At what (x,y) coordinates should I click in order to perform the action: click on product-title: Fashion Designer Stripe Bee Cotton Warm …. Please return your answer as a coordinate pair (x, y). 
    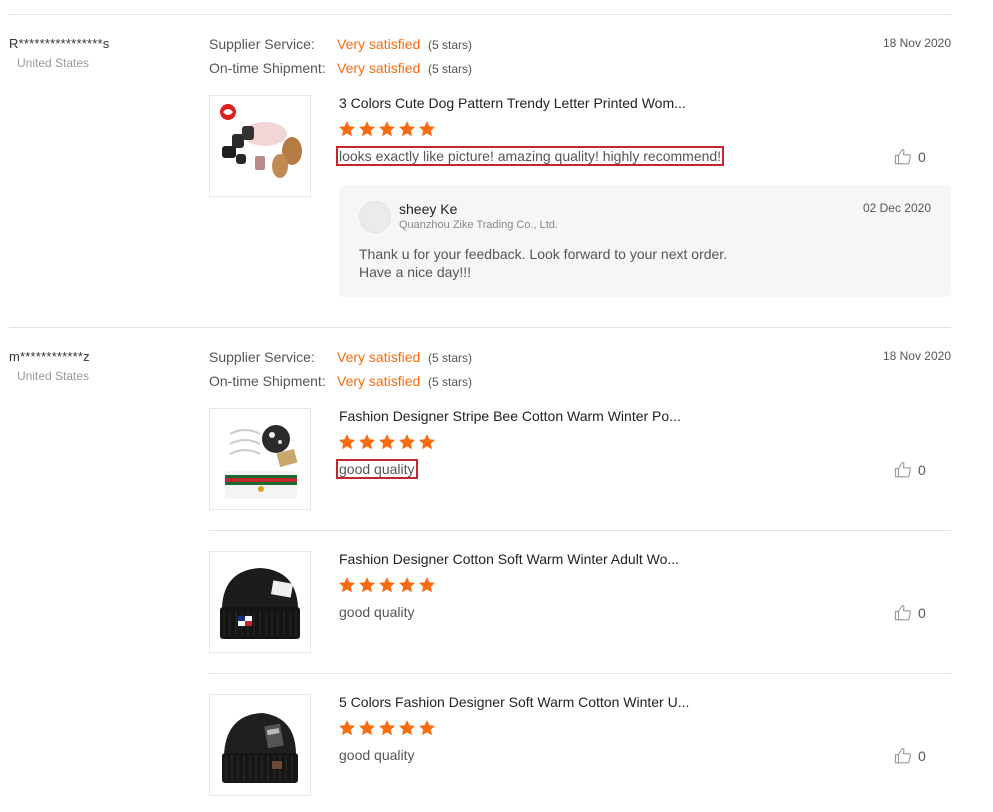
    Looking at the image, I should click on (510, 416).